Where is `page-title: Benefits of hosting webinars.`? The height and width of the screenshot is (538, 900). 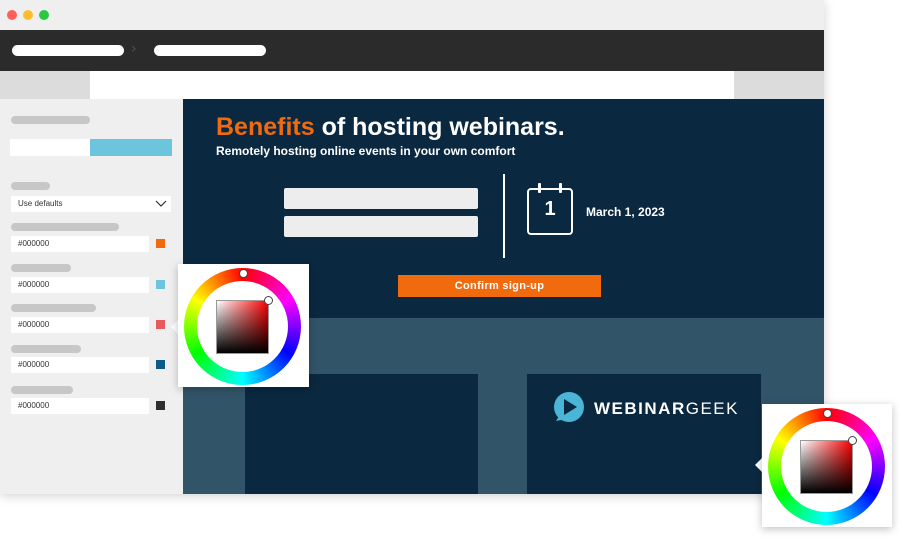
page-title: Benefits of hosting webinars. is located at coordinates (390, 127).